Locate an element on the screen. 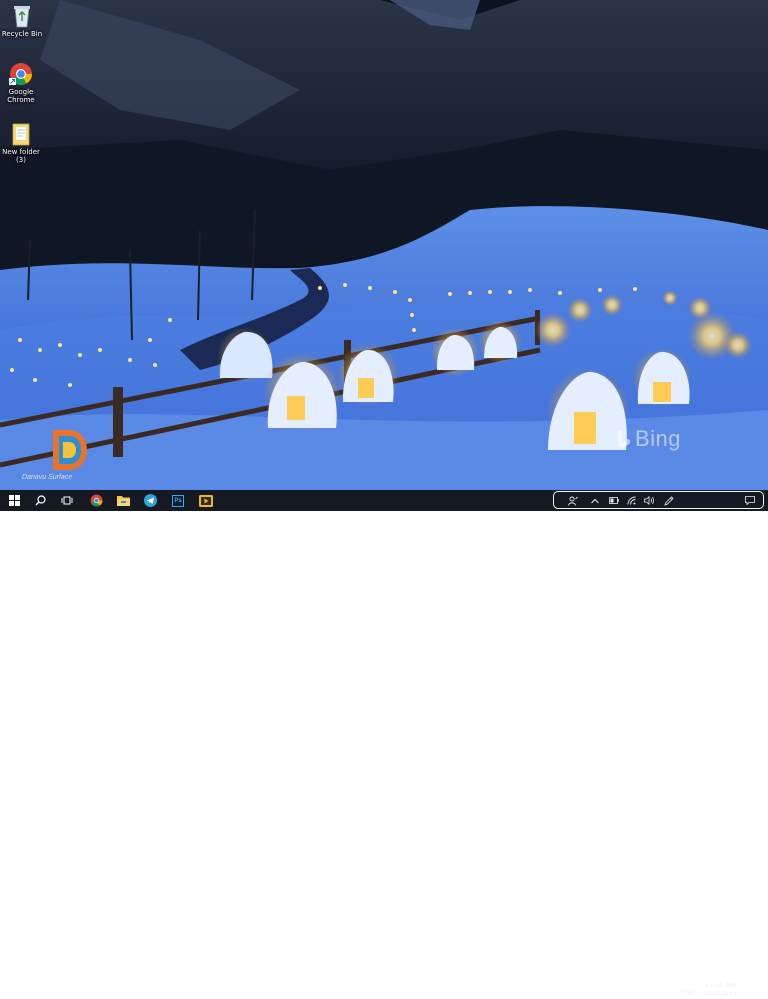 The image size is (768, 999). brand-logo-icon is located at coordinates (70, 450).